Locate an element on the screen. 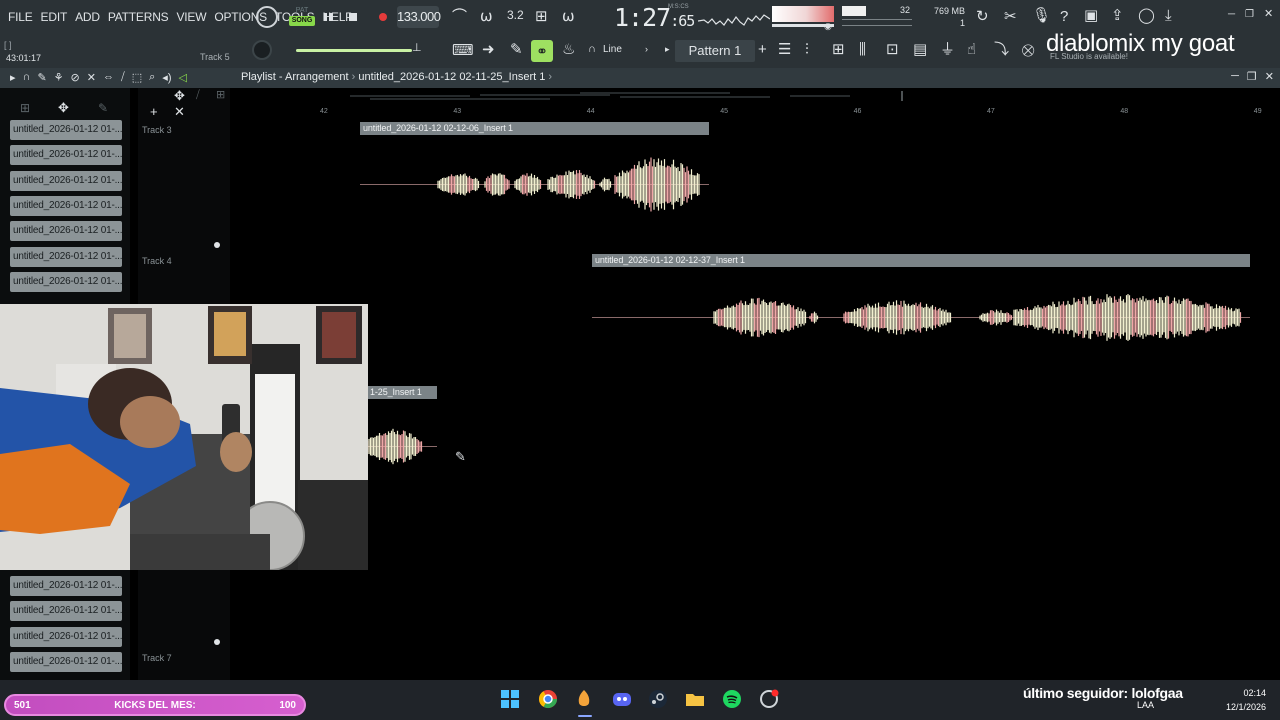 The width and height of the screenshot is (1280, 720). playlist-minimize-icon: ─ is located at coordinates (1235, 76).